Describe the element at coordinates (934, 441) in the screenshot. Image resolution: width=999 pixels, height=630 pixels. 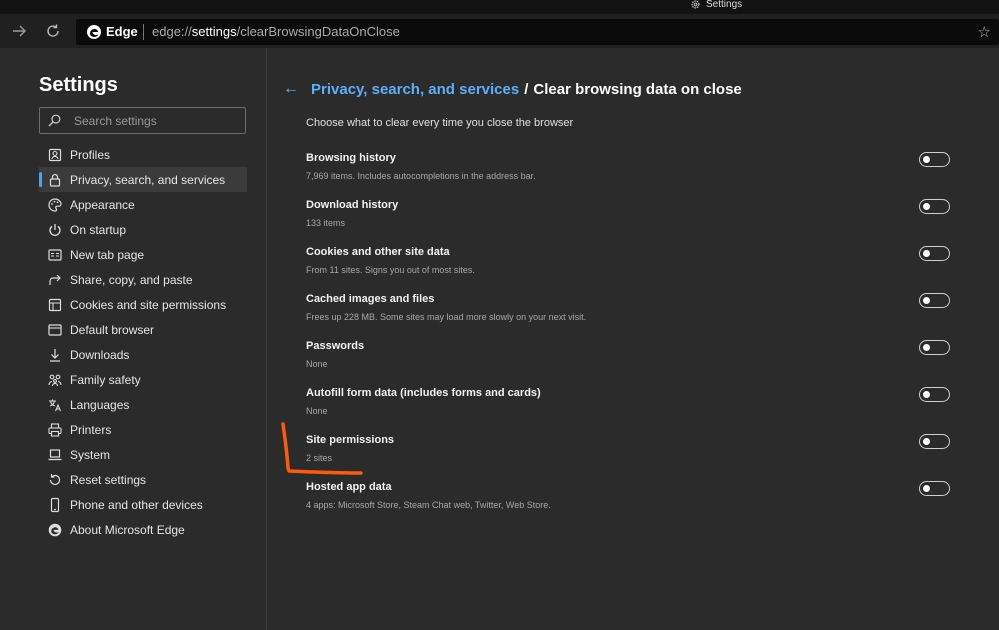
I see `site-permissions-toggle` at that location.